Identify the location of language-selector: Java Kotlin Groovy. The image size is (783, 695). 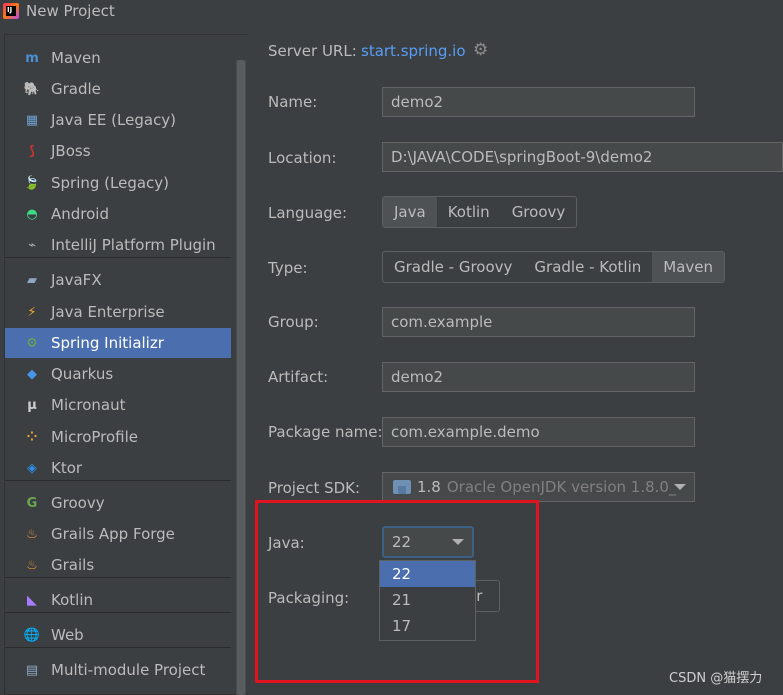
(480, 212).